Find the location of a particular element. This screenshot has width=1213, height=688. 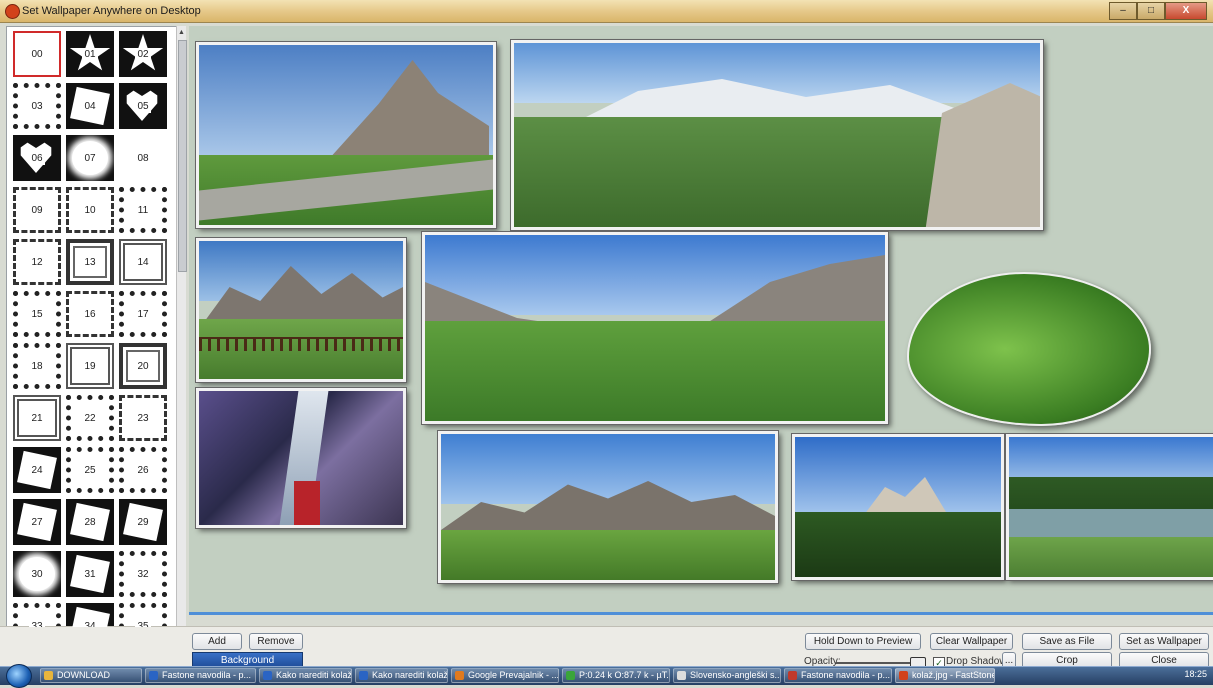

photo-tile-dolomites is located at coordinates (608, 507).